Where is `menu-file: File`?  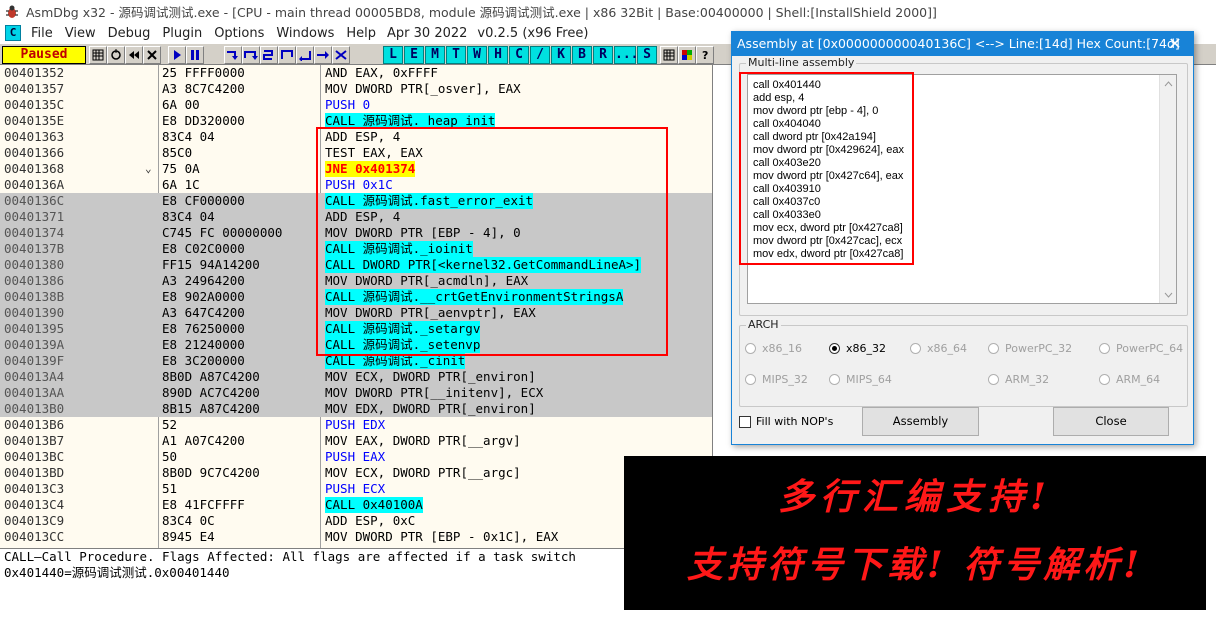 menu-file: File is located at coordinates (42, 33).